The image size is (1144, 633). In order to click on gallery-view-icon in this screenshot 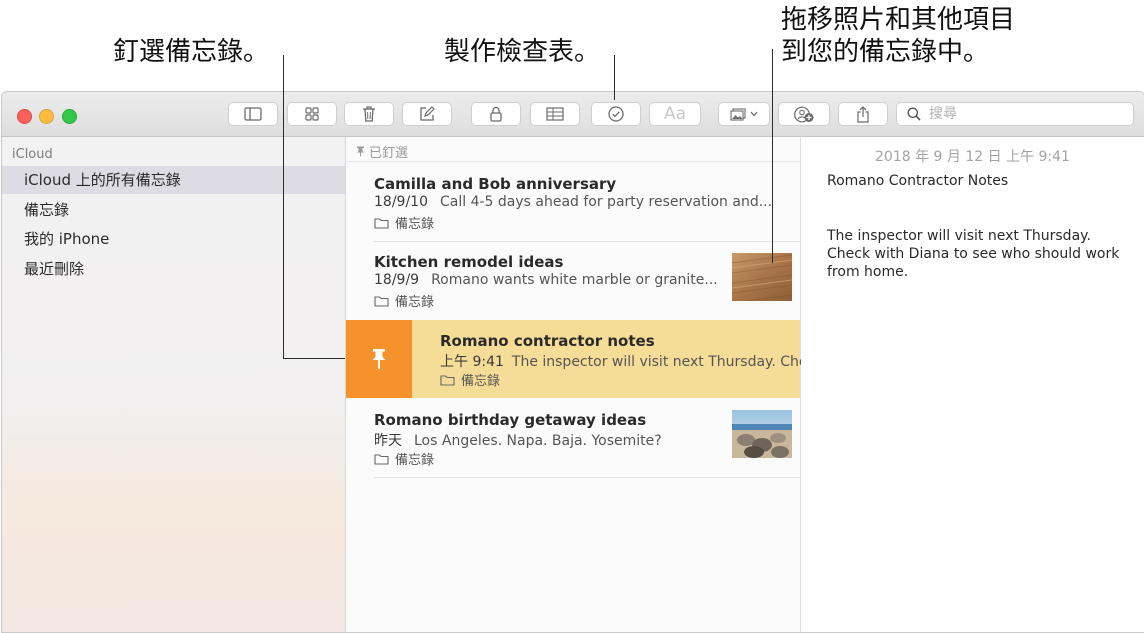, I will do `click(312, 114)`.